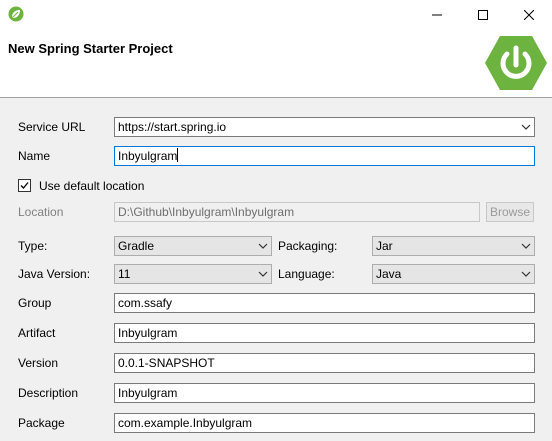 The width and height of the screenshot is (552, 441). I want to click on java-version-value: 11, so click(124, 274).